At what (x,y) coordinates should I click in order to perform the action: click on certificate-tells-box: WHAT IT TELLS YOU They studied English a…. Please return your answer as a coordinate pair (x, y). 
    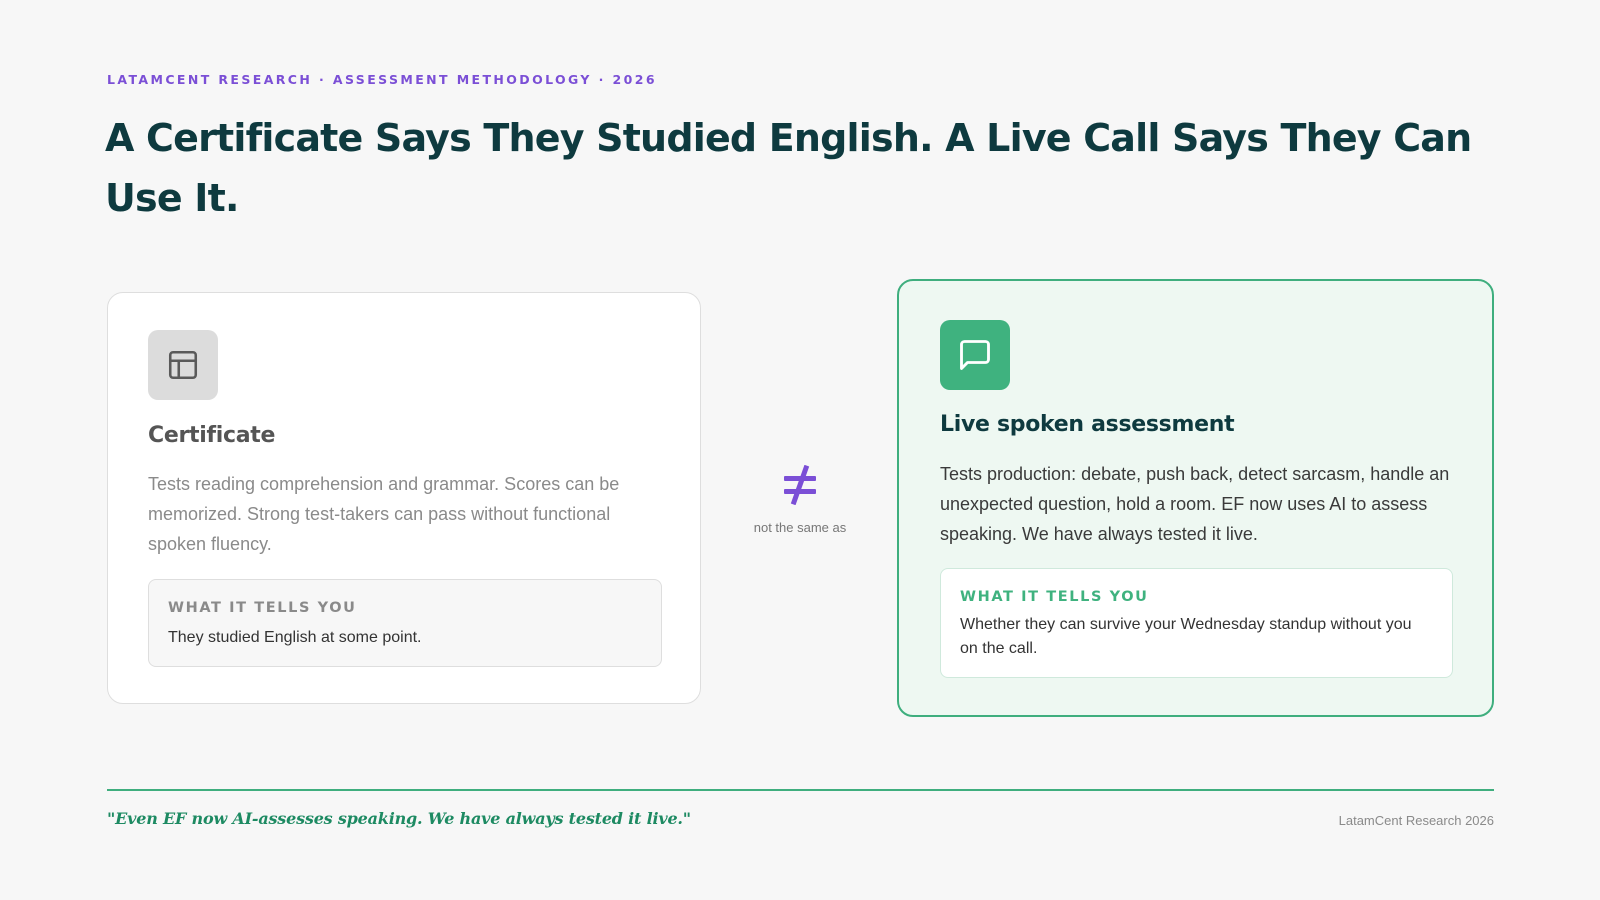
    Looking at the image, I should click on (405, 623).